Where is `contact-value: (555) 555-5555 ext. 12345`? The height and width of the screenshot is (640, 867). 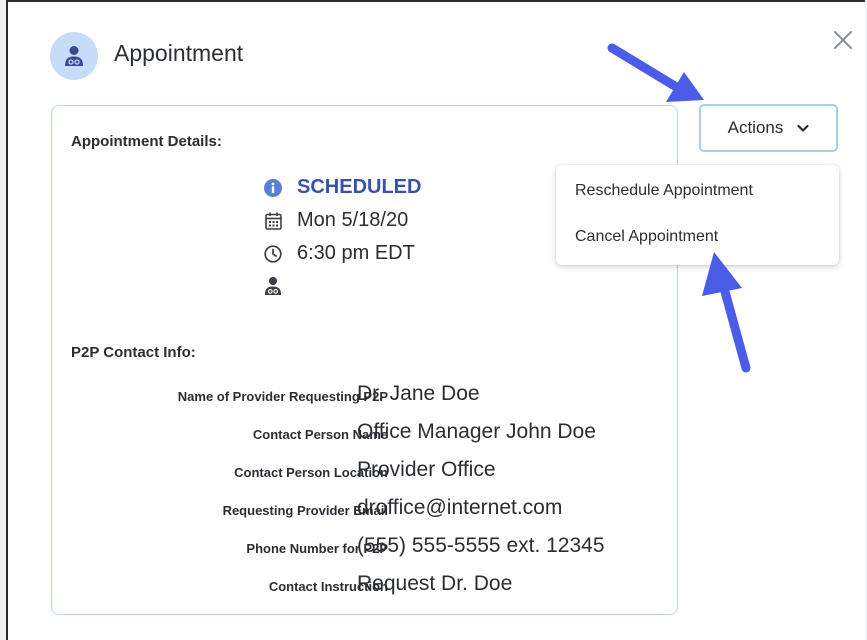 contact-value: (555) 555-5555 ext. 12345 is located at coordinates (481, 545).